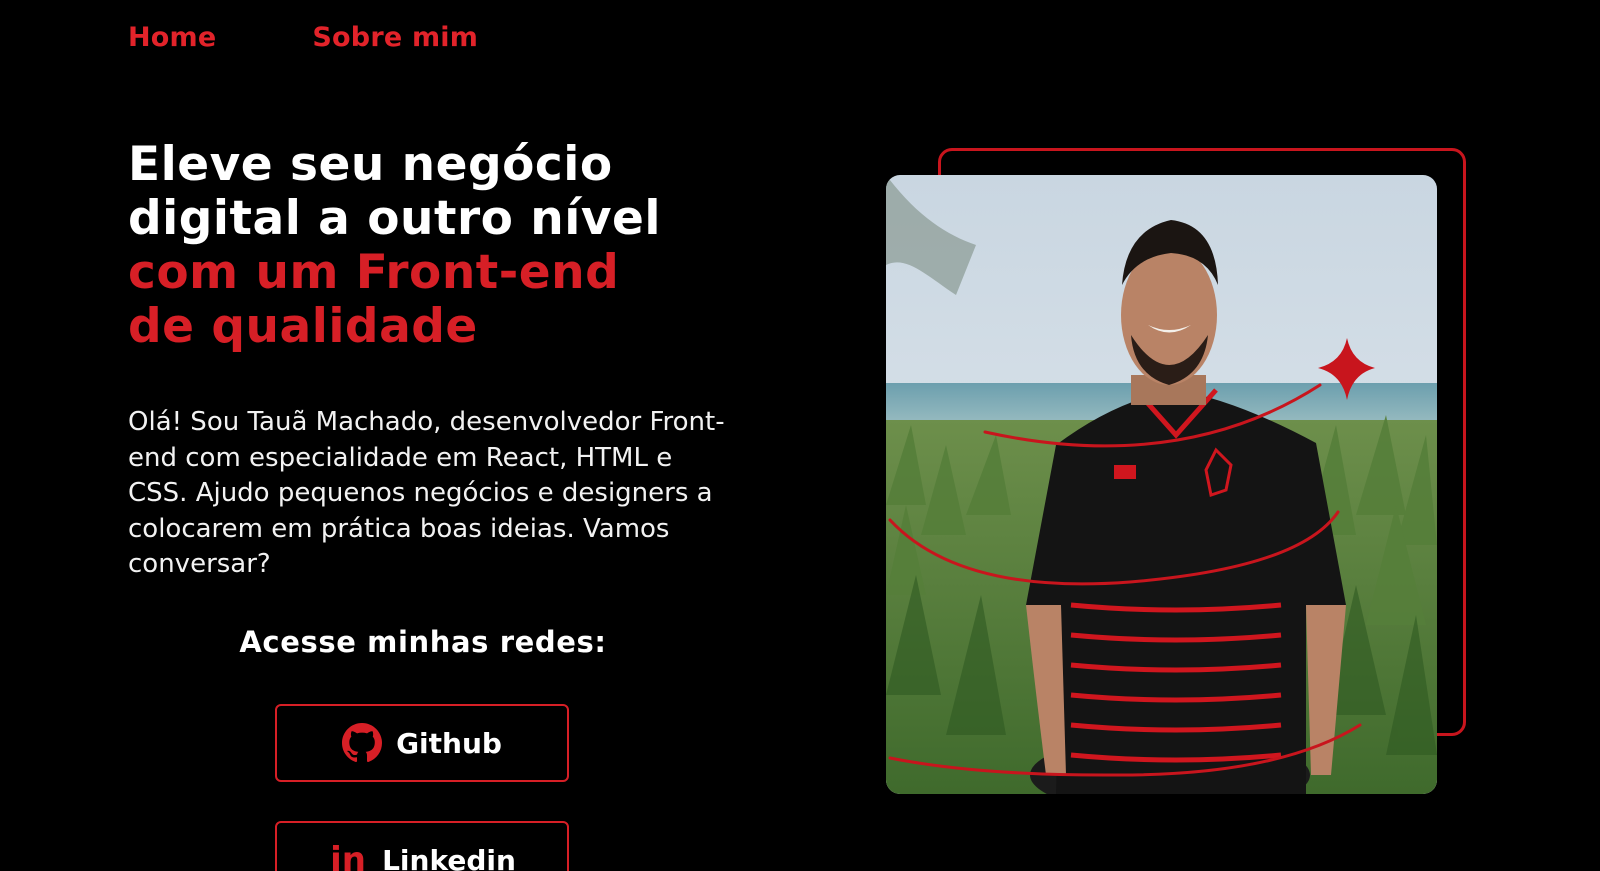 The width and height of the screenshot is (1600, 871). Describe the element at coordinates (303, 37) in the screenshot. I see `top-nav: Home Sobre mim` at that location.